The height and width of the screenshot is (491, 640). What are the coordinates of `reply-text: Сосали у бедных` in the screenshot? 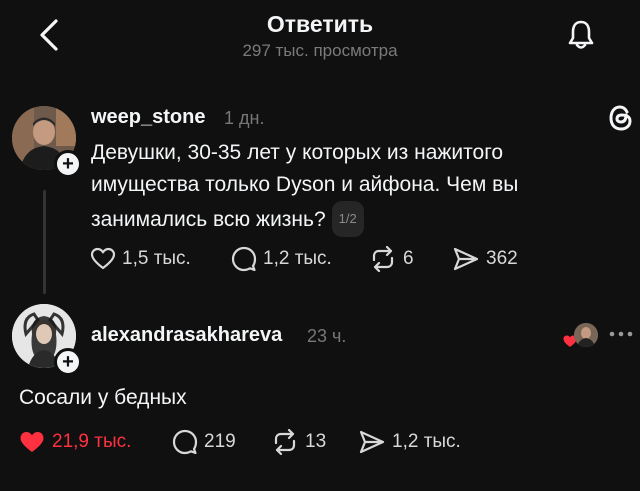 It's located at (103, 397).